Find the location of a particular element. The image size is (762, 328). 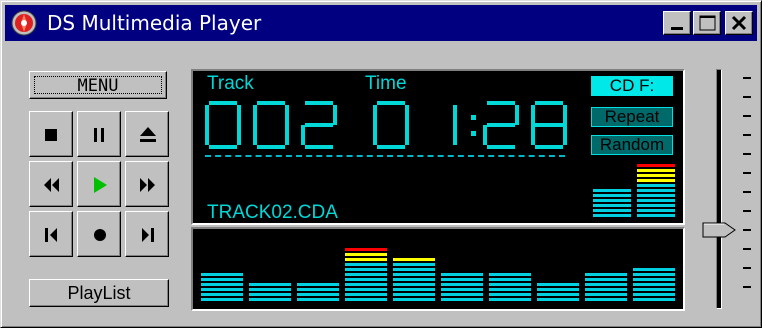

previous-track-icon is located at coordinates (51, 235).